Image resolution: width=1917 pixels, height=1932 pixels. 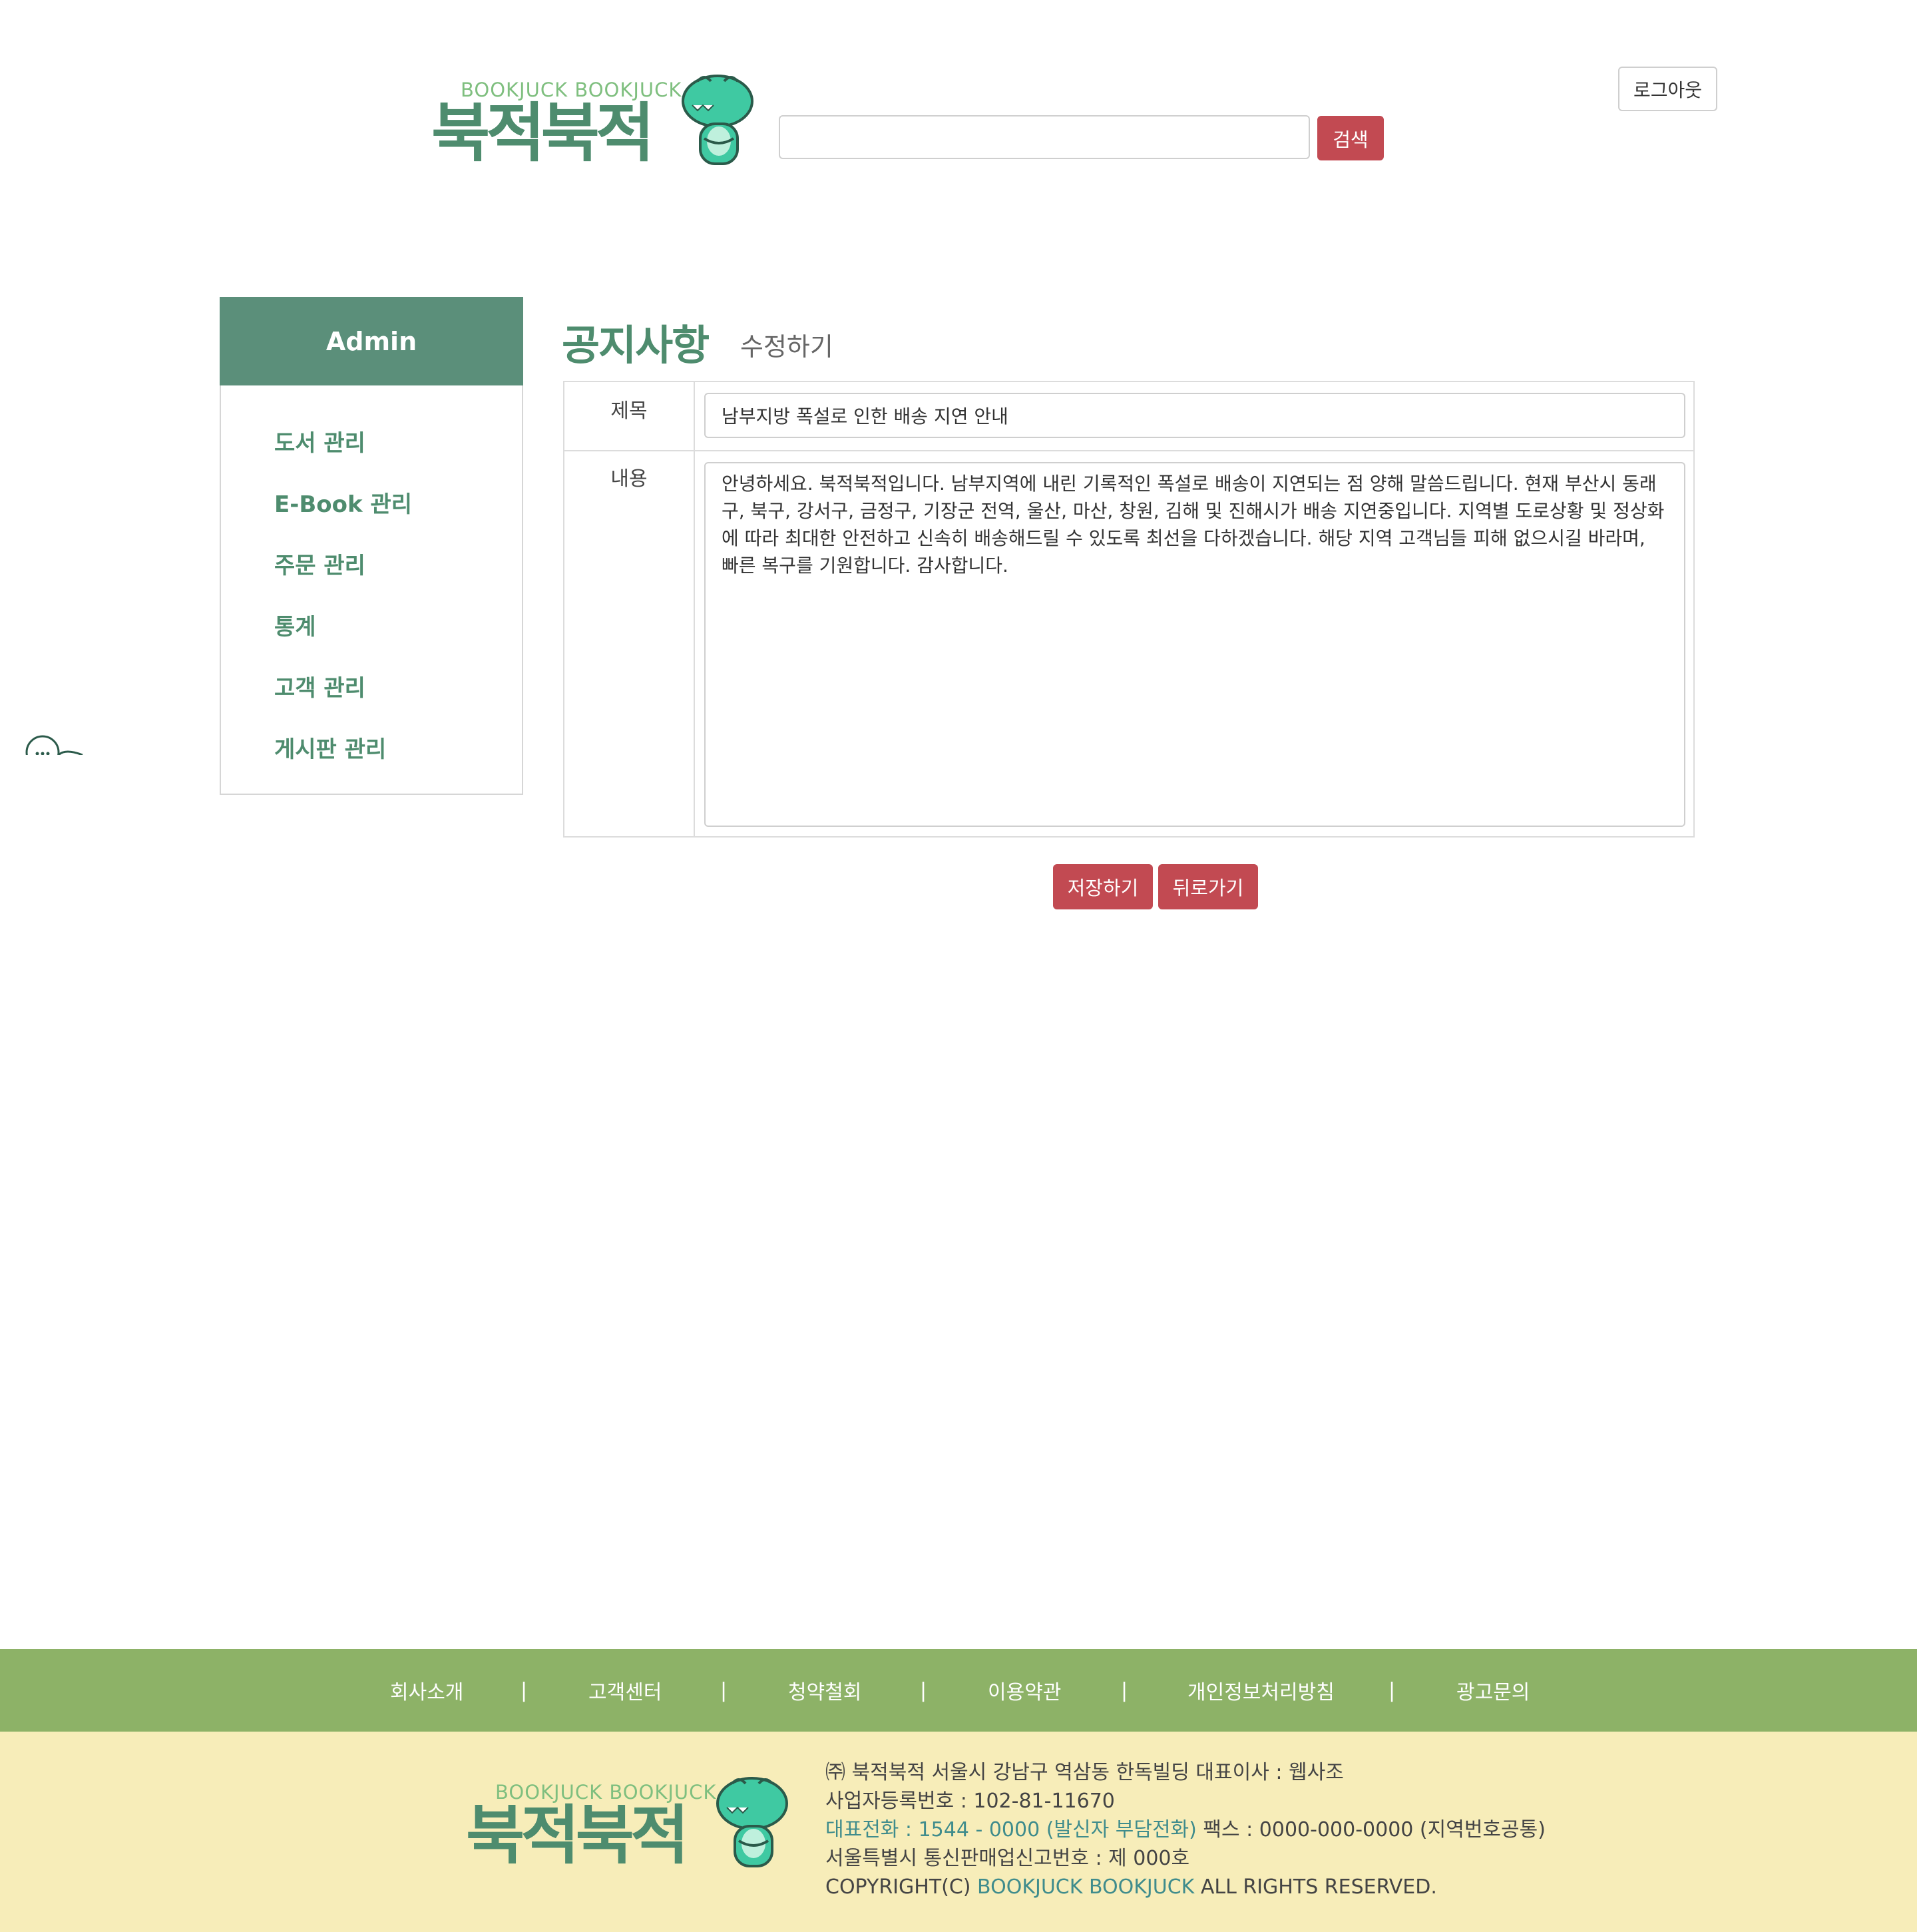 What do you see at coordinates (970, 1801) in the screenshot?
I see `footer-business-number: 사업자등록번호 : 102-81-11670` at bounding box center [970, 1801].